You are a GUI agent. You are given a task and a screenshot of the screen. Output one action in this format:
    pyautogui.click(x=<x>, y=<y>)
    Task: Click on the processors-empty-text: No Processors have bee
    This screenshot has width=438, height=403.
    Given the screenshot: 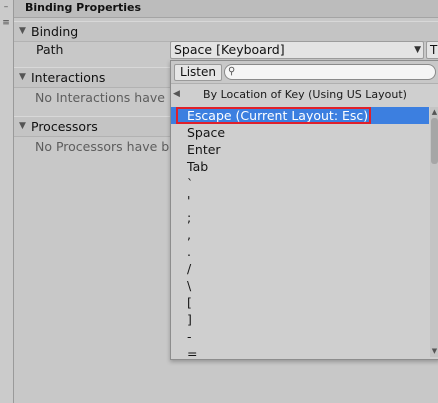 What is the action you would take?
    pyautogui.click(x=110, y=146)
    